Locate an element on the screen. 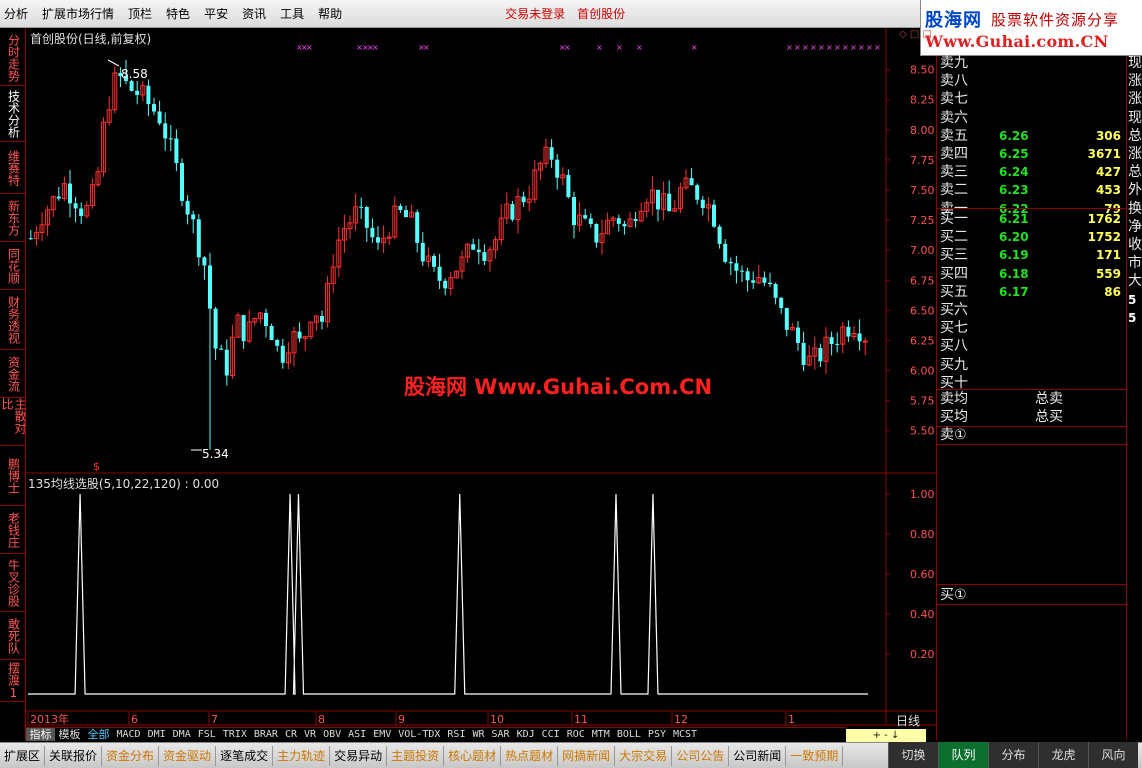 The image size is (1142, 768). indicator-tab: DMA is located at coordinates (181, 734).